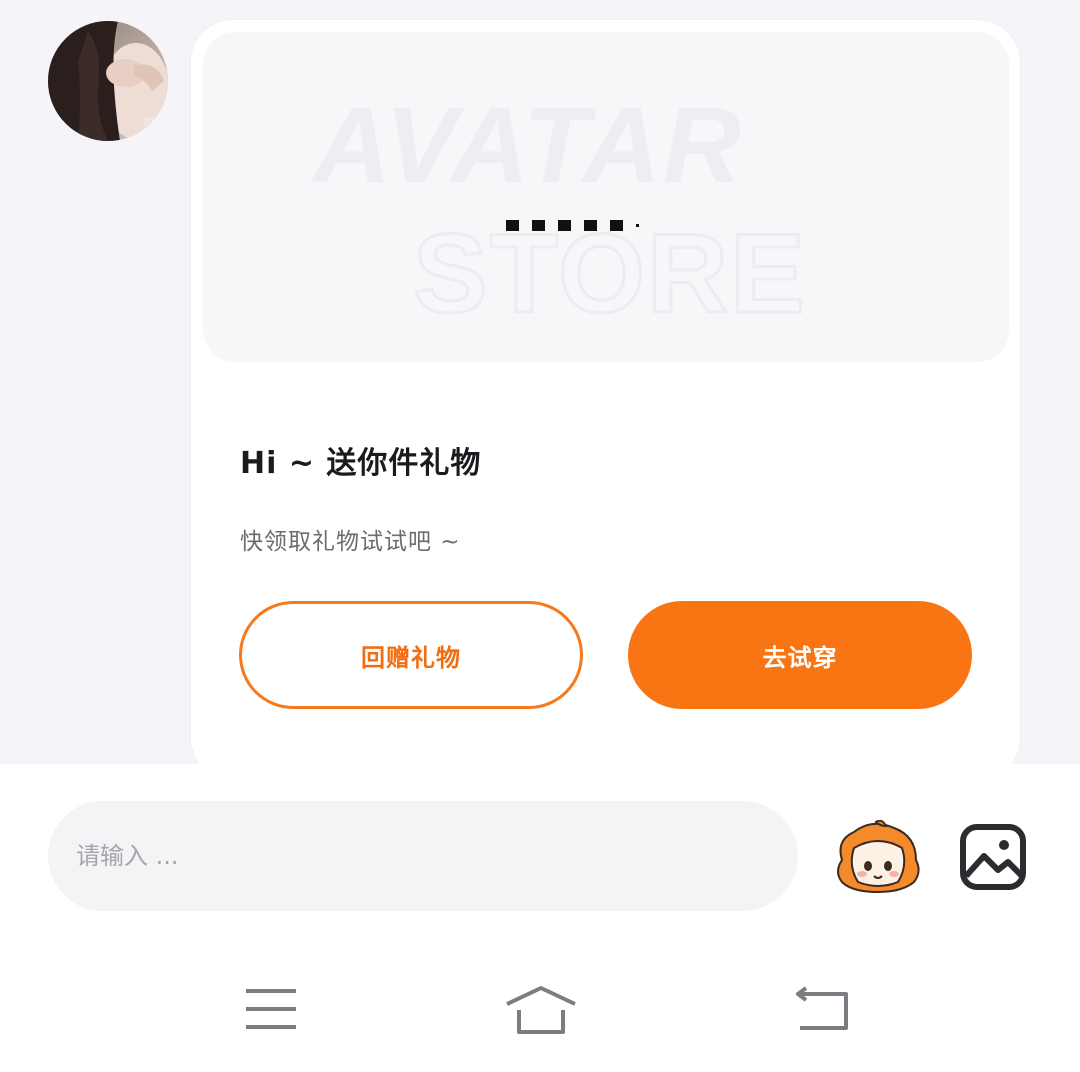 The image size is (1080, 1072). I want to click on user-avatar-photo-icon, so click(108, 81).